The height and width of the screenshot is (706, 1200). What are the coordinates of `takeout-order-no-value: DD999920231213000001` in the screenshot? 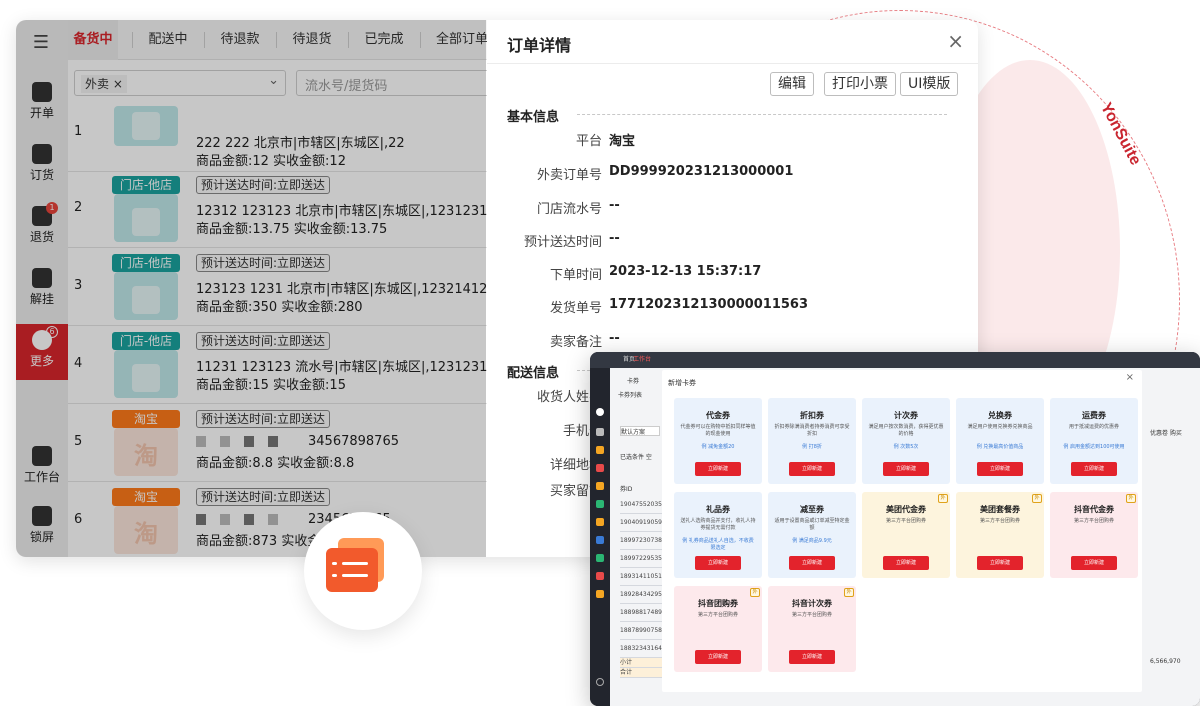 It's located at (701, 171).